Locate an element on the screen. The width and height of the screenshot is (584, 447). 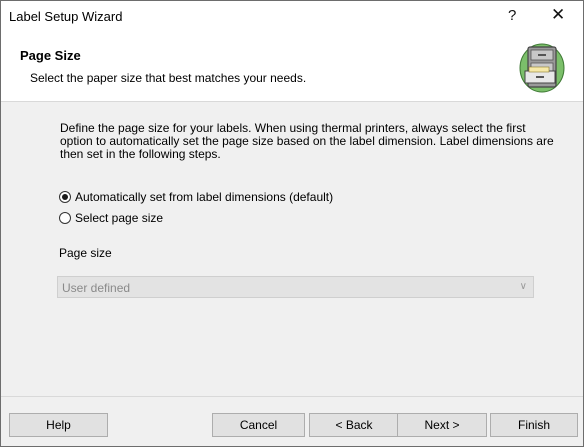
radio-select-page-size: Select page size is located at coordinates (111, 218).